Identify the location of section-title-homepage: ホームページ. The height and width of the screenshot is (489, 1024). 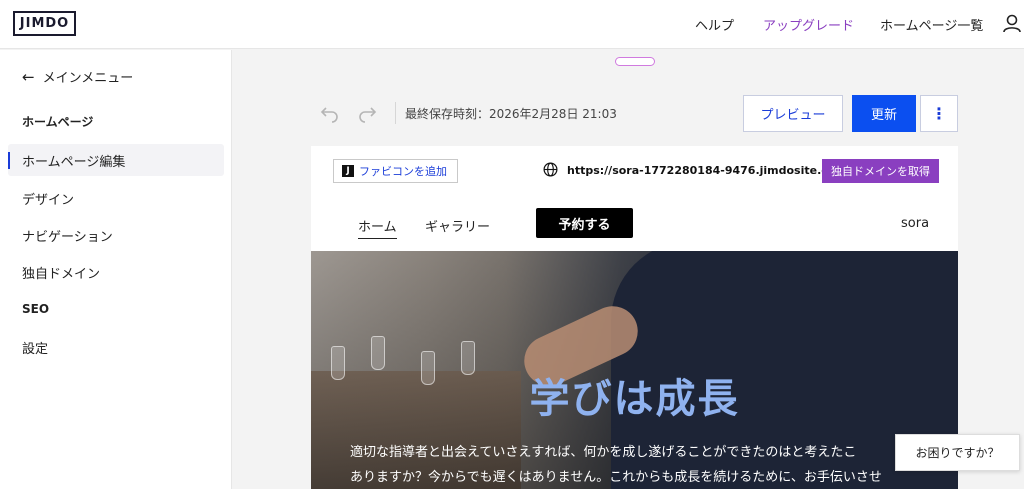
(58, 122).